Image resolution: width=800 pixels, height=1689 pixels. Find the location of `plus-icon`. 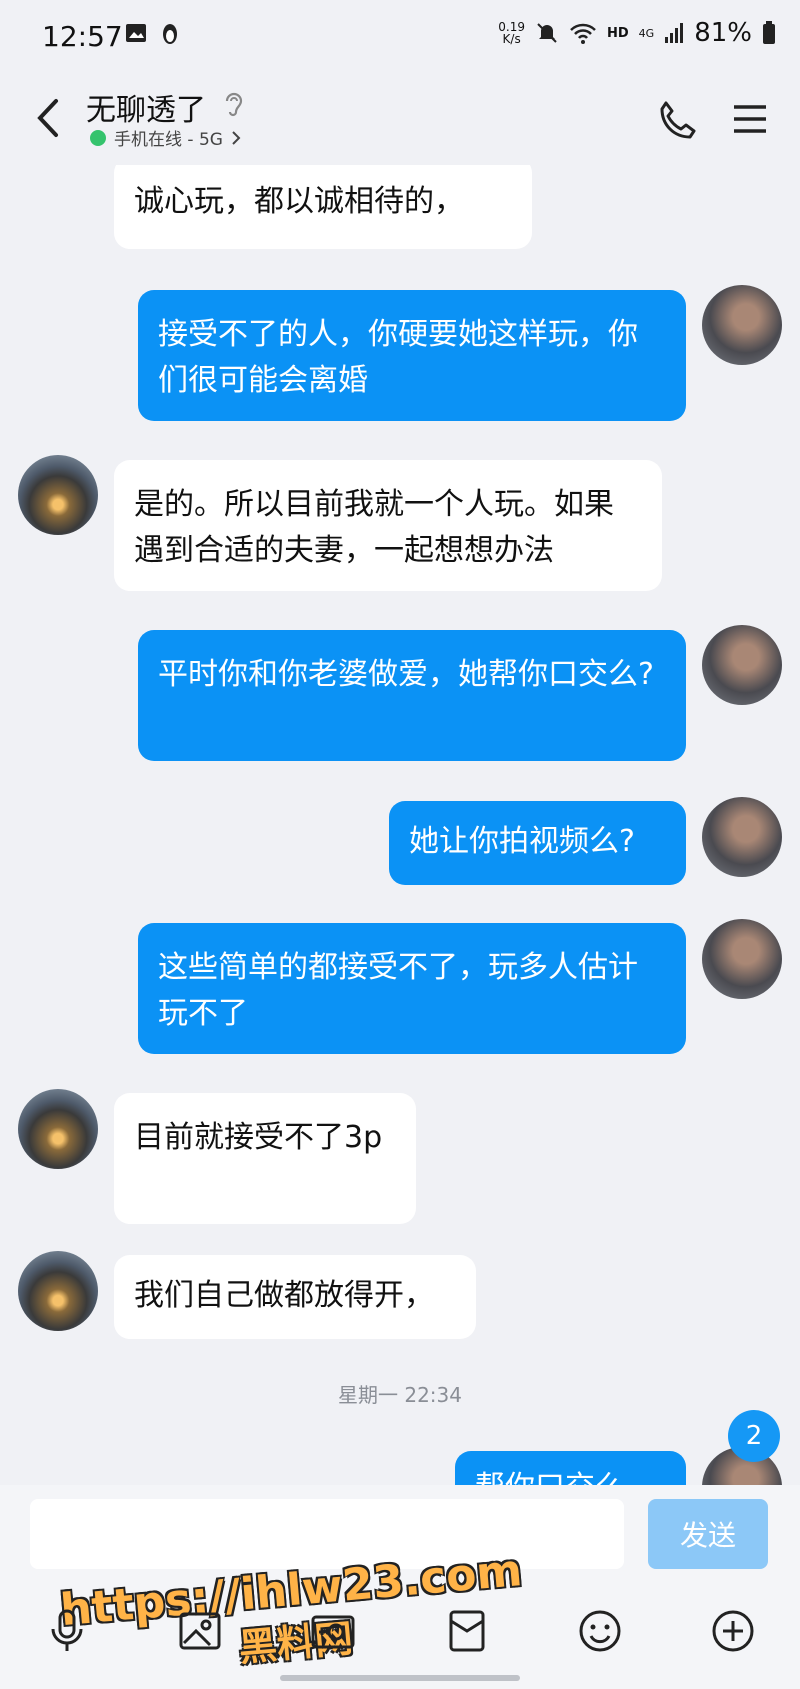

plus-icon is located at coordinates (733, 1631).